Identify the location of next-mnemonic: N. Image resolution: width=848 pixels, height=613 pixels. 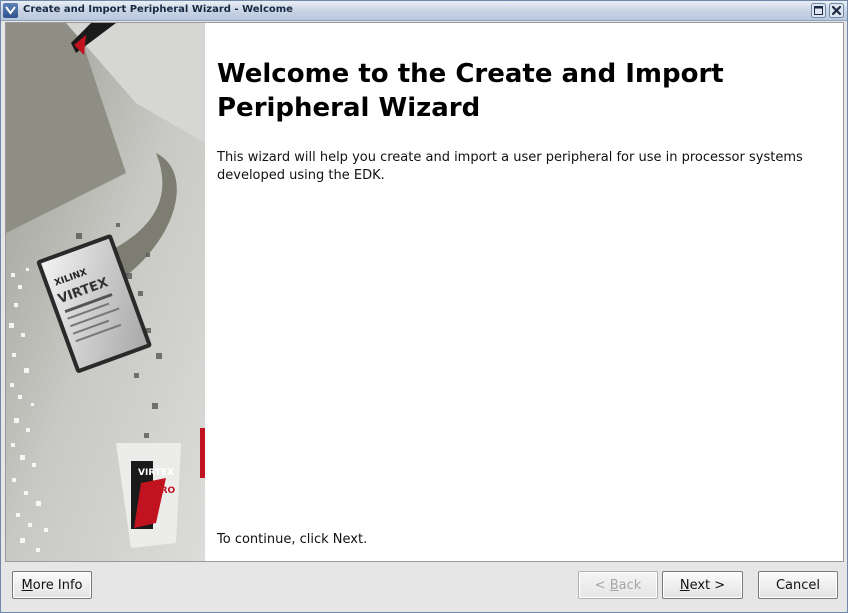
(684, 585).